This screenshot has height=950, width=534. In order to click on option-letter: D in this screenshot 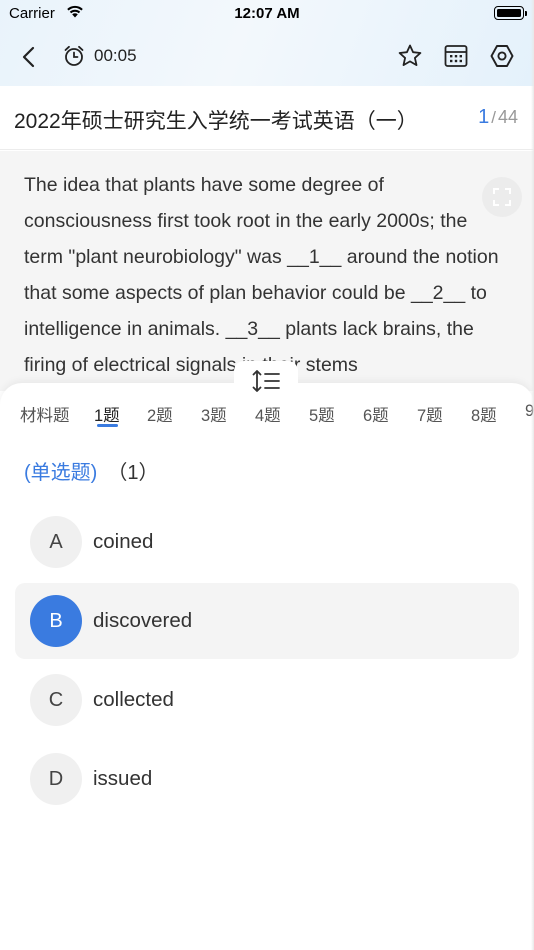, I will do `click(56, 779)`.